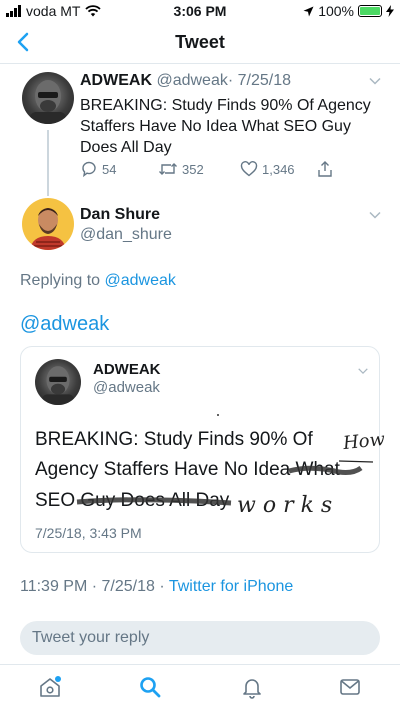  What do you see at coordinates (308, 11) in the screenshot?
I see `location-arrow-icon` at bounding box center [308, 11].